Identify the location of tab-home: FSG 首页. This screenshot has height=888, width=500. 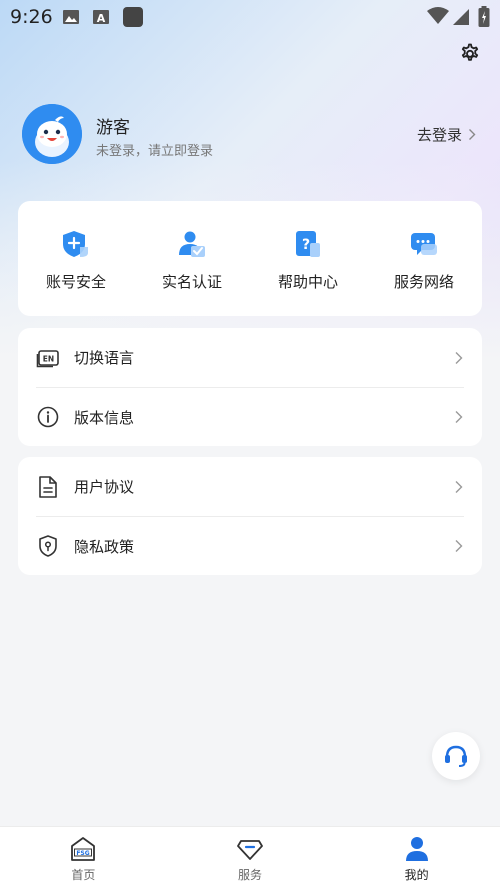
(83, 857).